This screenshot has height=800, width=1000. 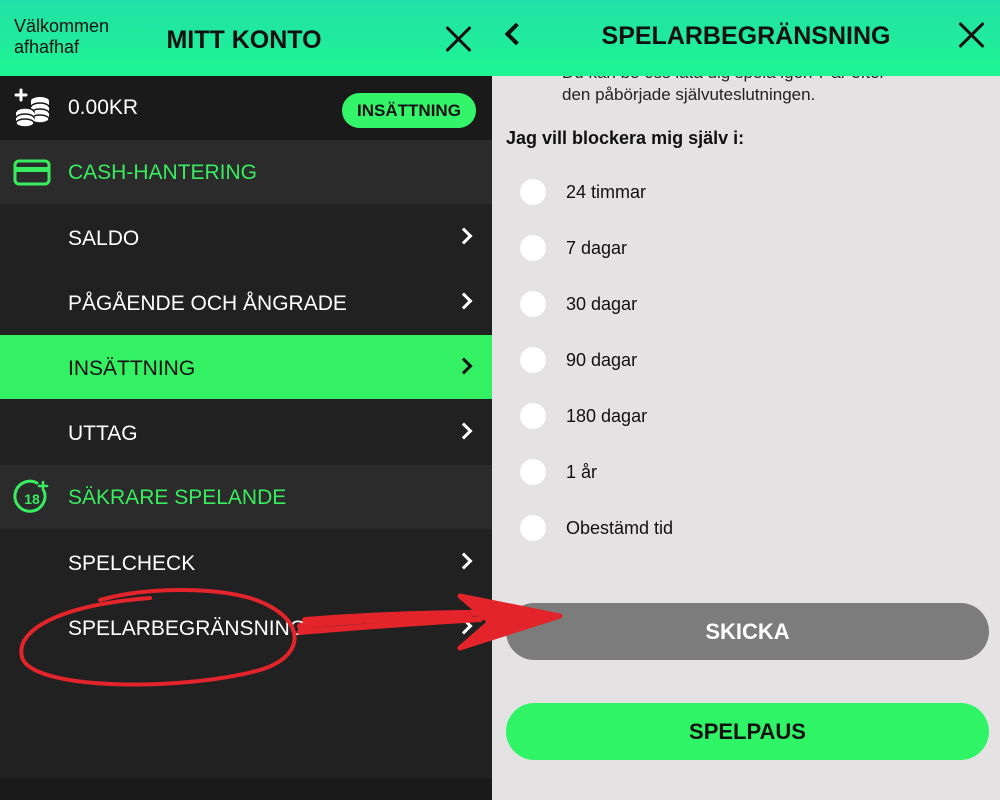 I want to click on age-18-icon: 18, so click(x=31, y=496).